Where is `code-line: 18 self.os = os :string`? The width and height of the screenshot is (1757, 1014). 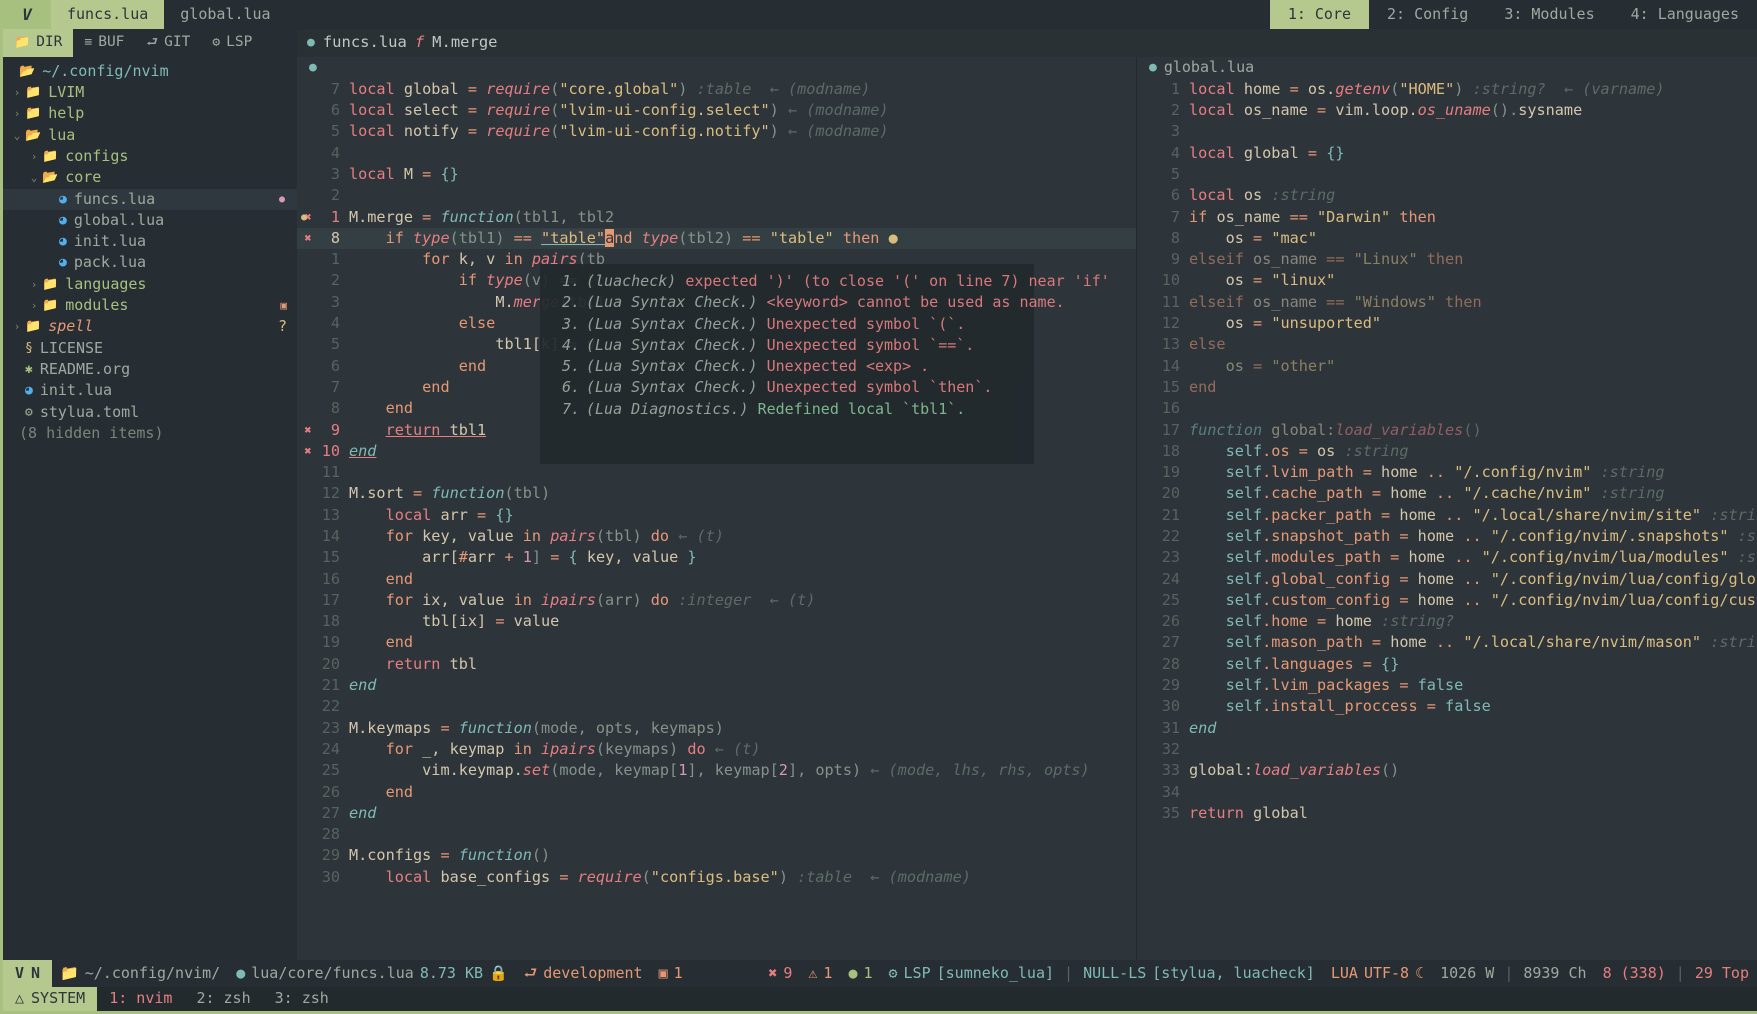 code-line: 18 self.os = os :string is located at coordinates (1447, 451).